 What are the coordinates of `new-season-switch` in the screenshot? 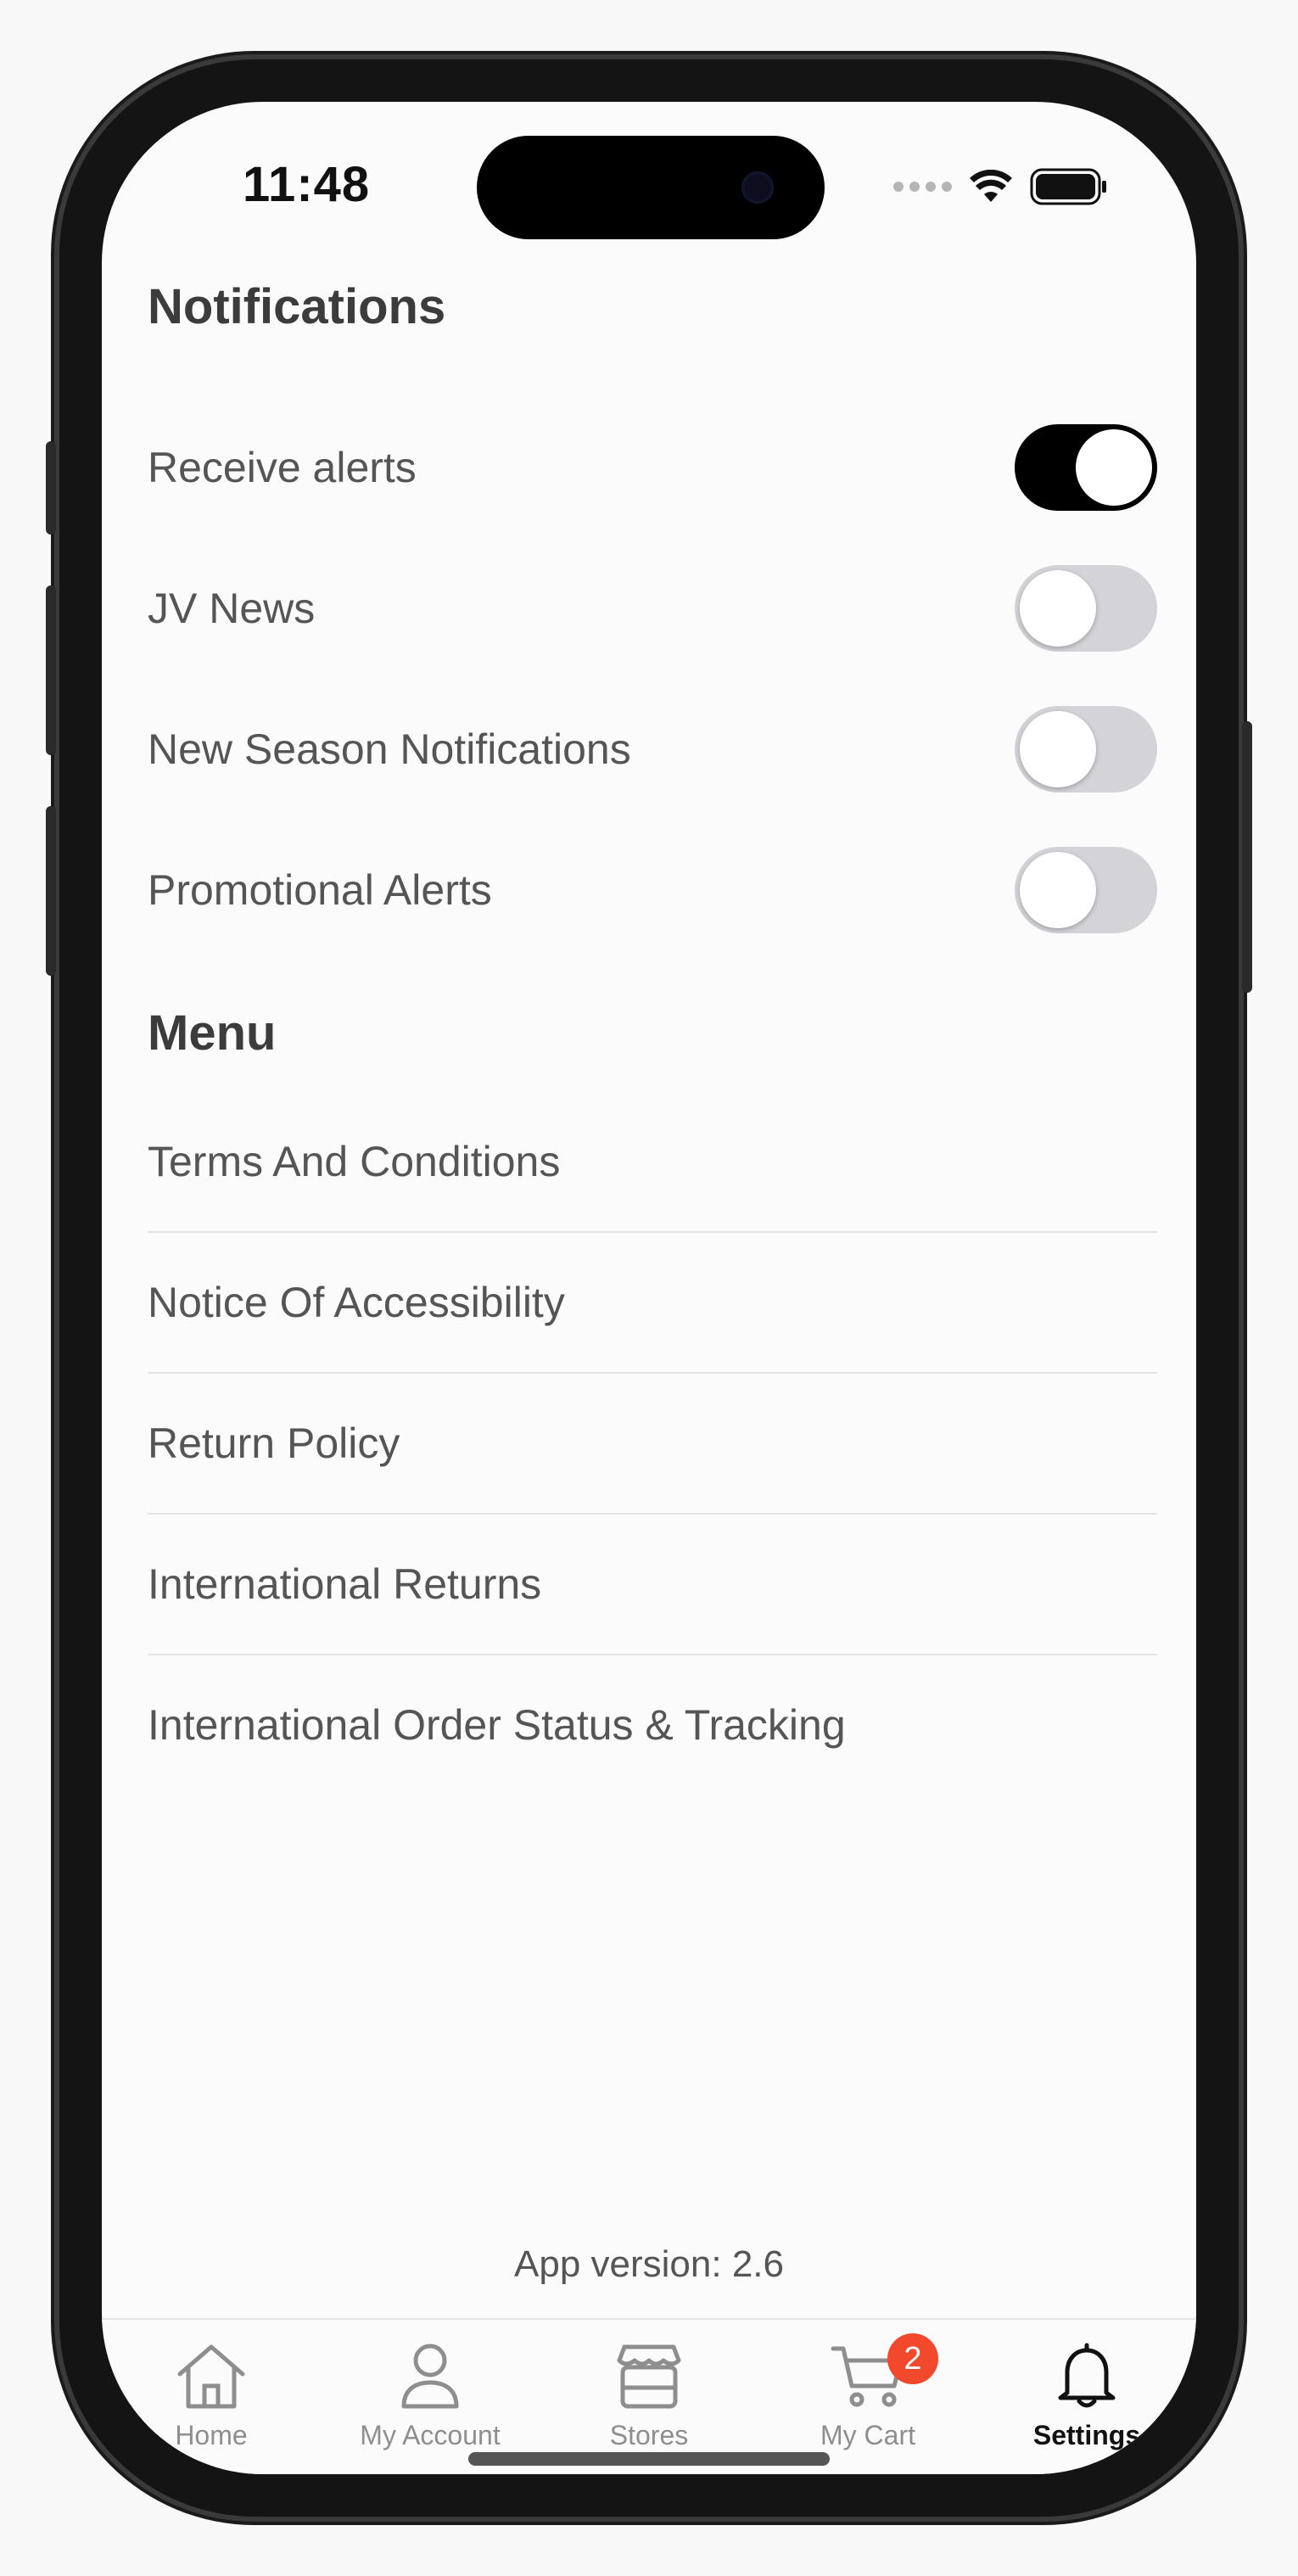 It's located at (1086, 749).